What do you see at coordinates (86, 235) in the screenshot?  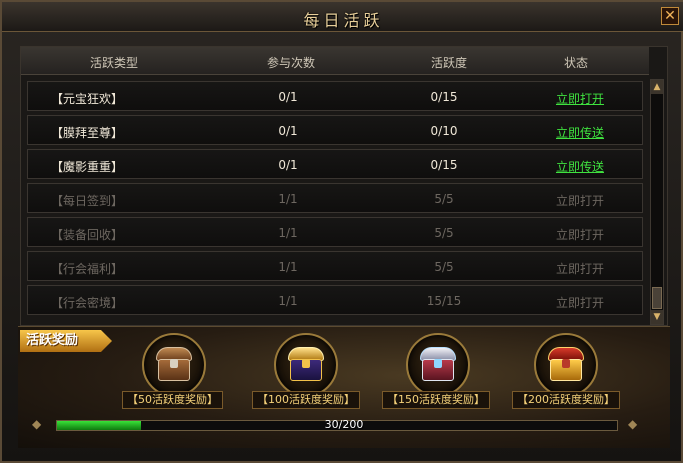 I see `activity-name: 【装备回收】` at bounding box center [86, 235].